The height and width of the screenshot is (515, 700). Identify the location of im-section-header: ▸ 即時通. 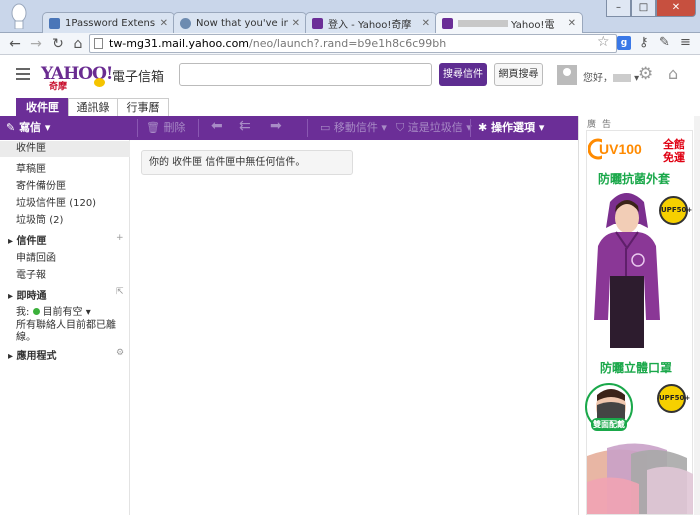
(27, 294).